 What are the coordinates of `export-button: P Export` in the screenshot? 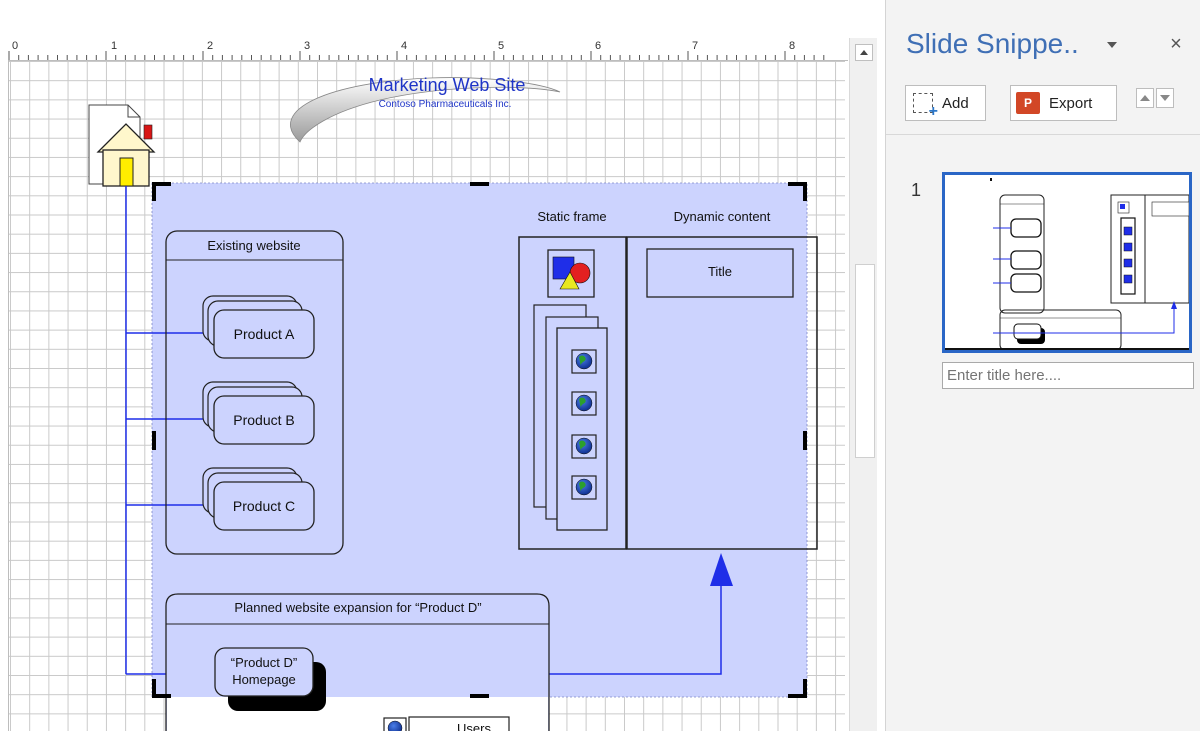 It's located at (1063, 103).